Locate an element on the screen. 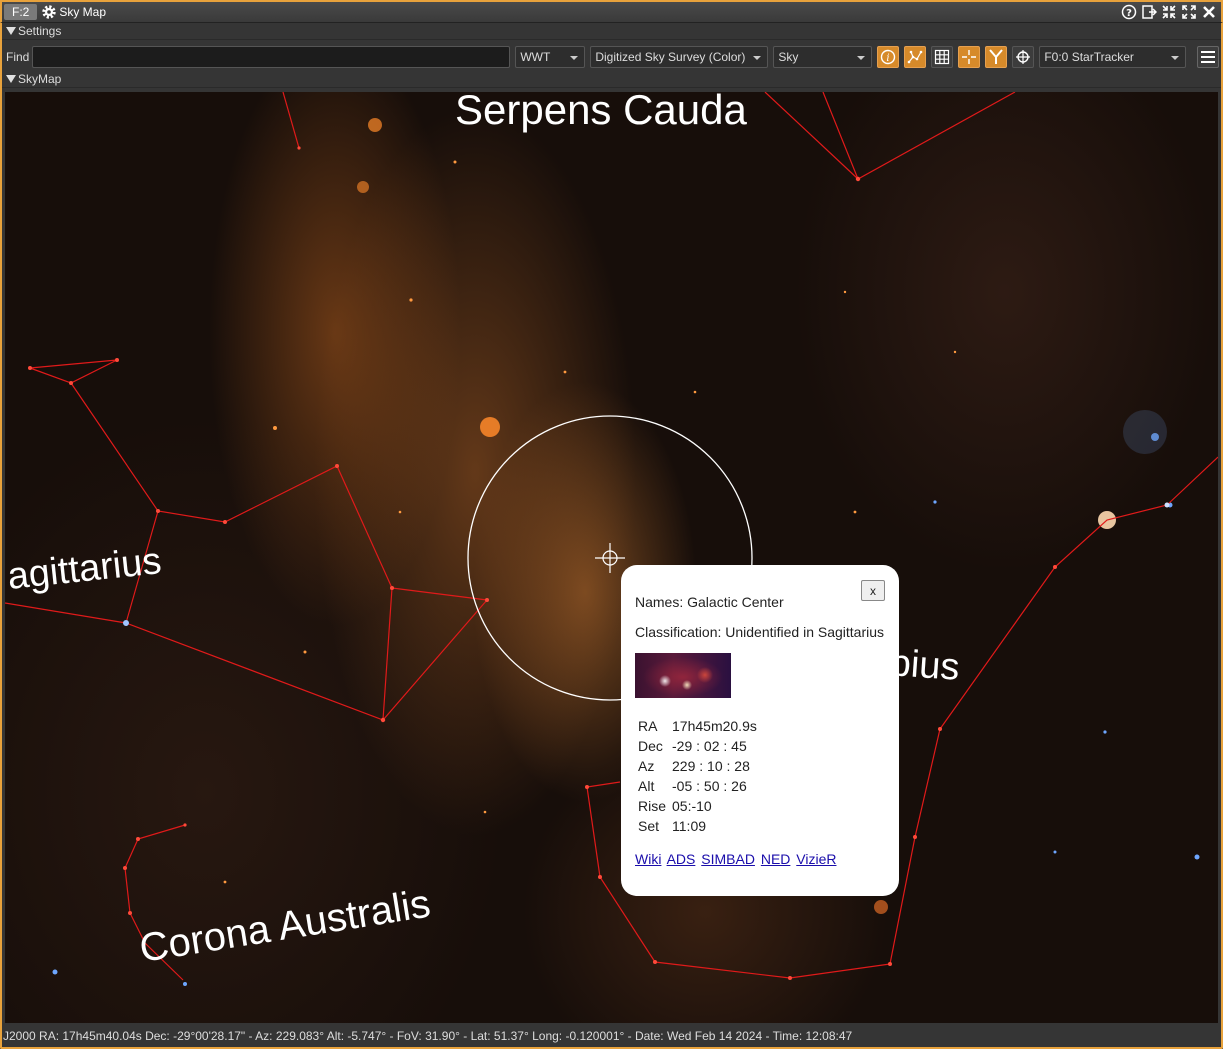  external-links: Wiki ADS SIMBAD NED VizieR is located at coordinates (736, 859).